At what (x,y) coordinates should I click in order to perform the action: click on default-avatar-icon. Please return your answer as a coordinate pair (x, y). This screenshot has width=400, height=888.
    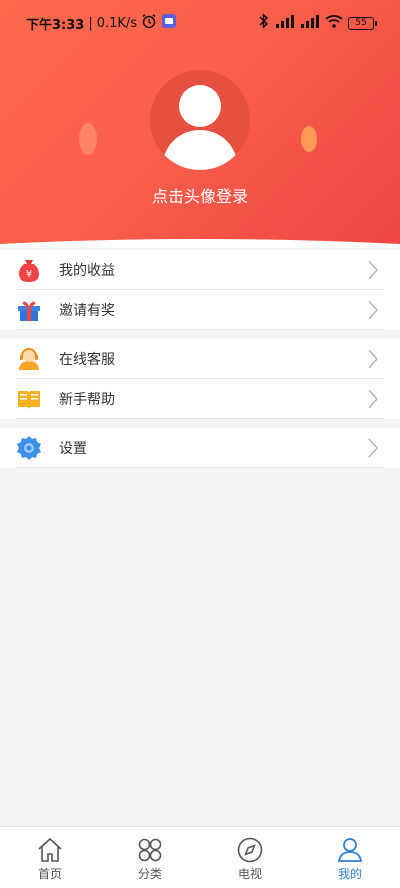
    Looking at the image, I should click on (200, 127).